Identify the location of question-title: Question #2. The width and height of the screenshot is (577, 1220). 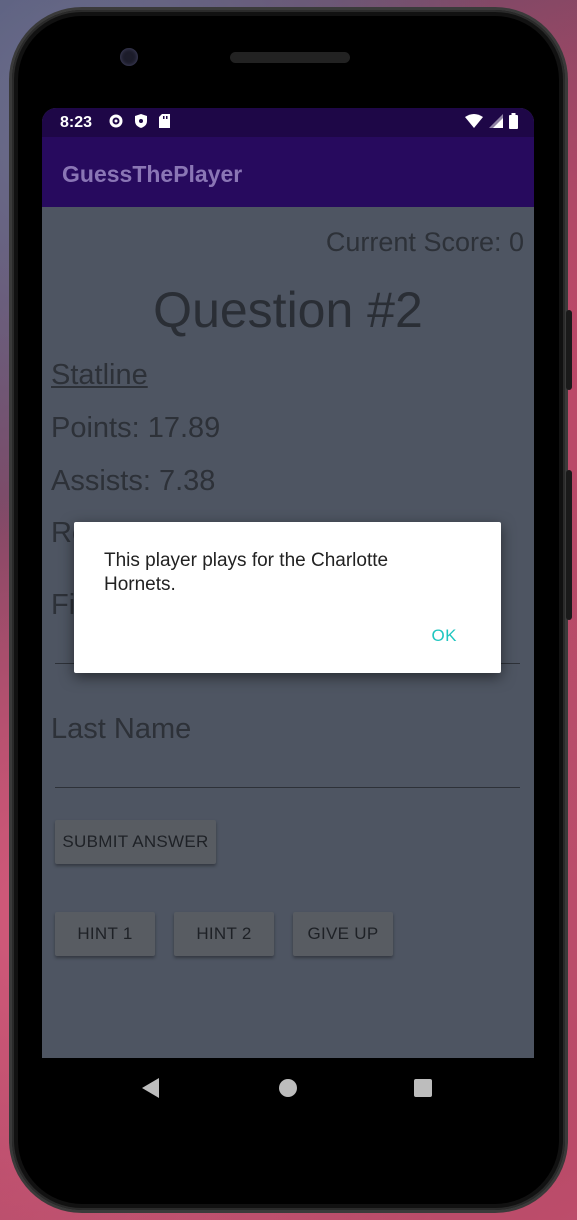
(288, 310).